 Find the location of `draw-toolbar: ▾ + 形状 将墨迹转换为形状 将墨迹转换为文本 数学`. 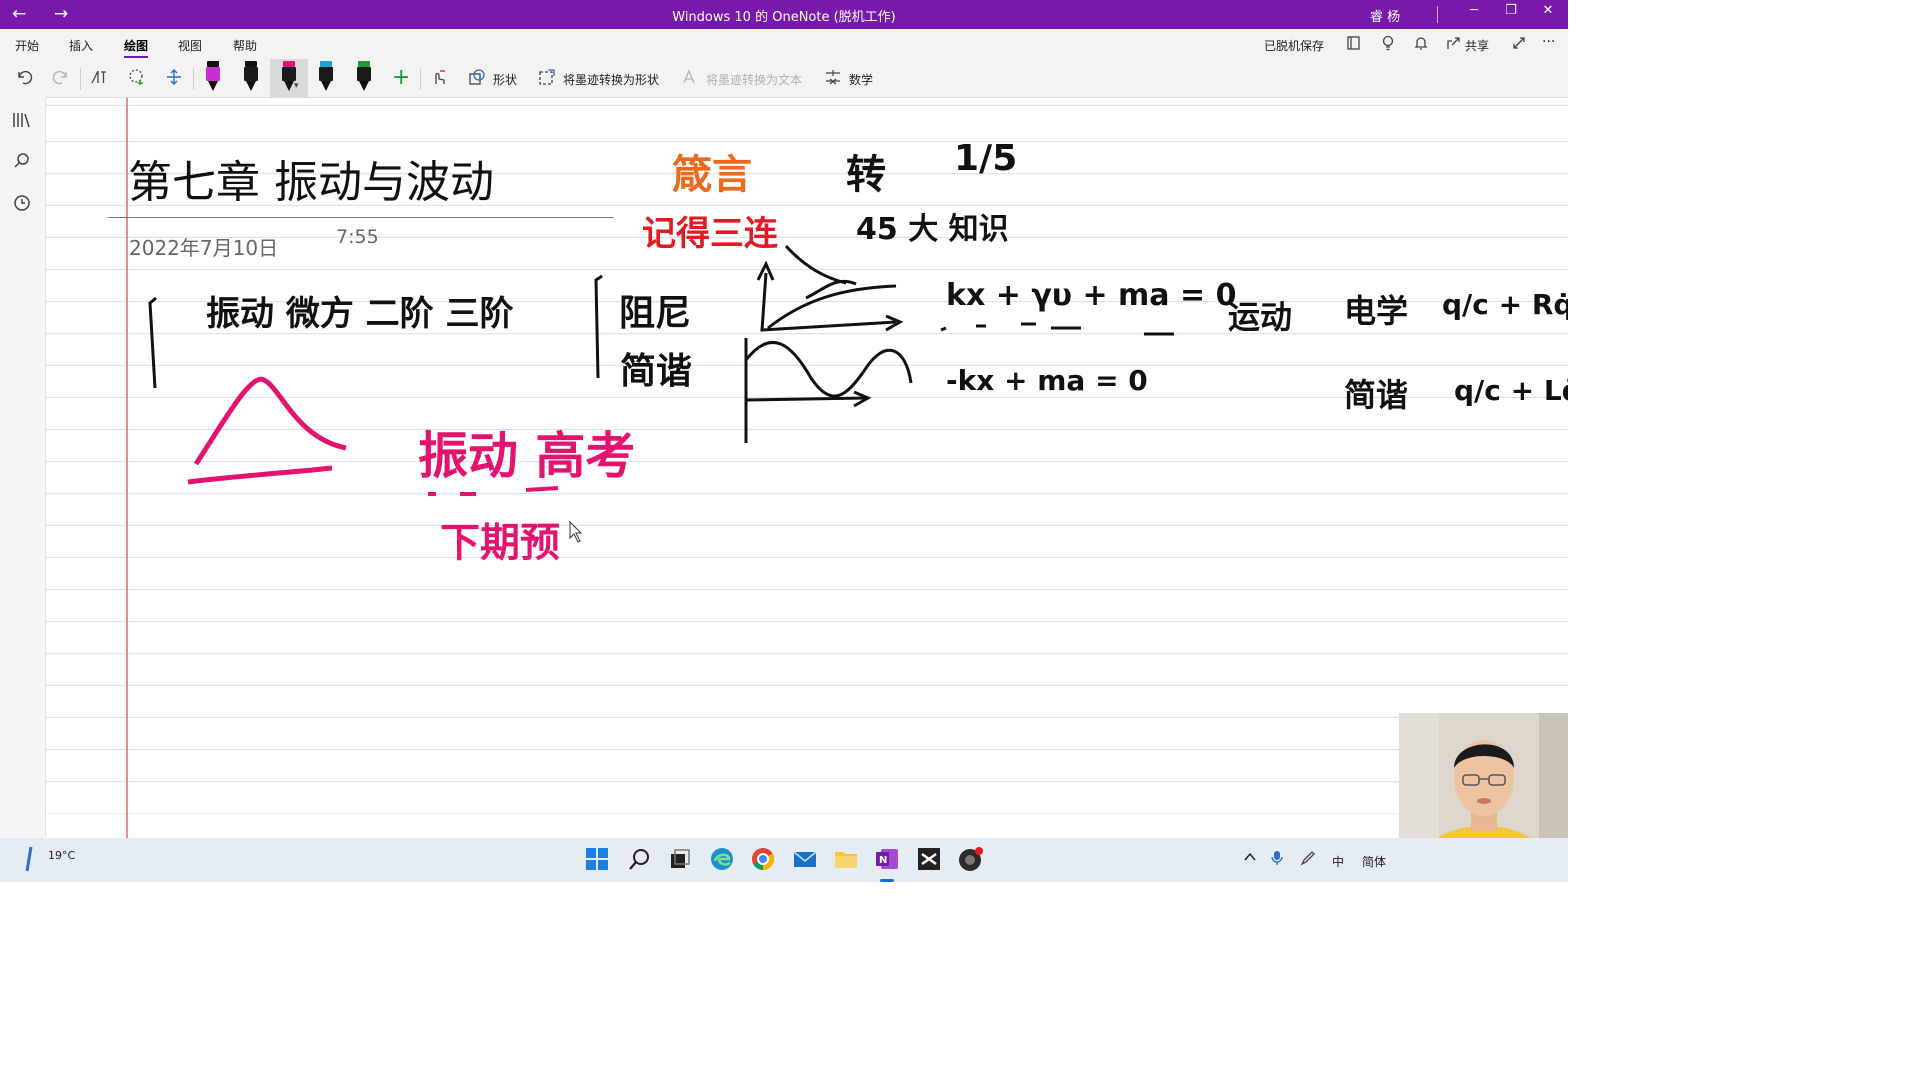

draw-toolbar: ▾ + 形状 将墨迹转换为形状 将墨迹转换为文本 数学 is located at coordinates (784, 78).